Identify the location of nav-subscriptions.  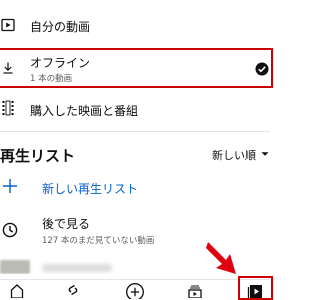
(195, 290).